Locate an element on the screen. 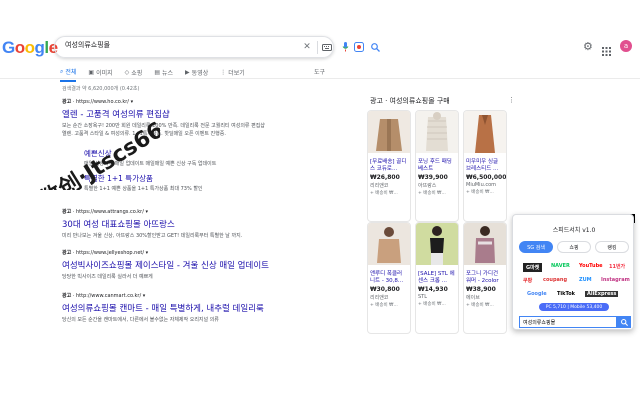  tab-label: 뉴스 is located at coordinates (168, 73).